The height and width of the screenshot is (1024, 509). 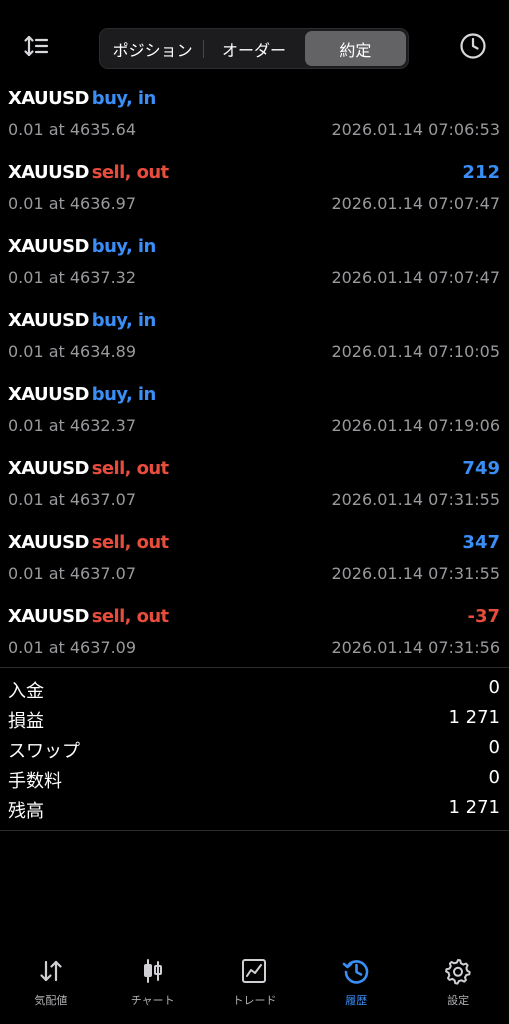 What do you see at coordinates (483, 616) in the screenshot?
I see `deal-profit: -37` at bounding box center [483, 616].